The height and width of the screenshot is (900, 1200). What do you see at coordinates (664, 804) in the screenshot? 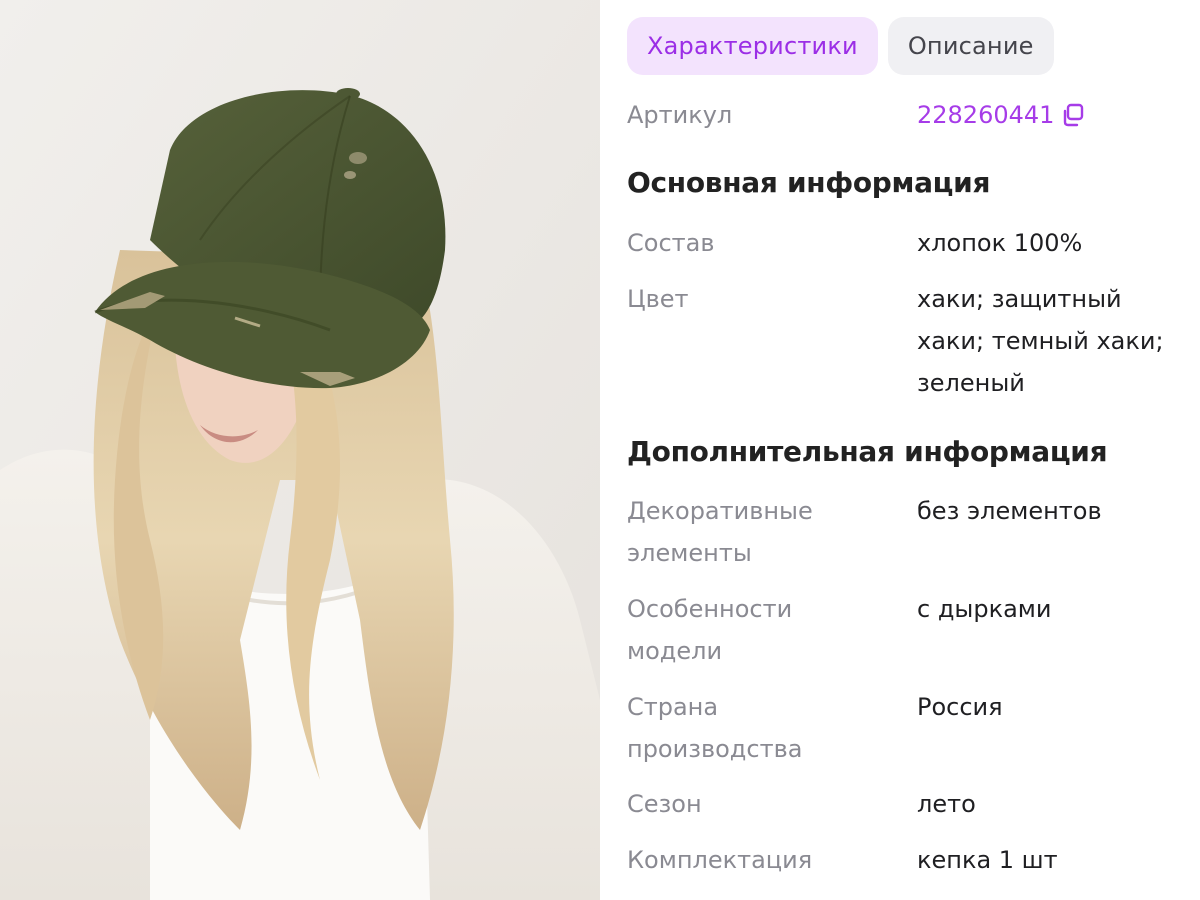
I see `spec-label: Сезон` at bounding box center [664, 804].